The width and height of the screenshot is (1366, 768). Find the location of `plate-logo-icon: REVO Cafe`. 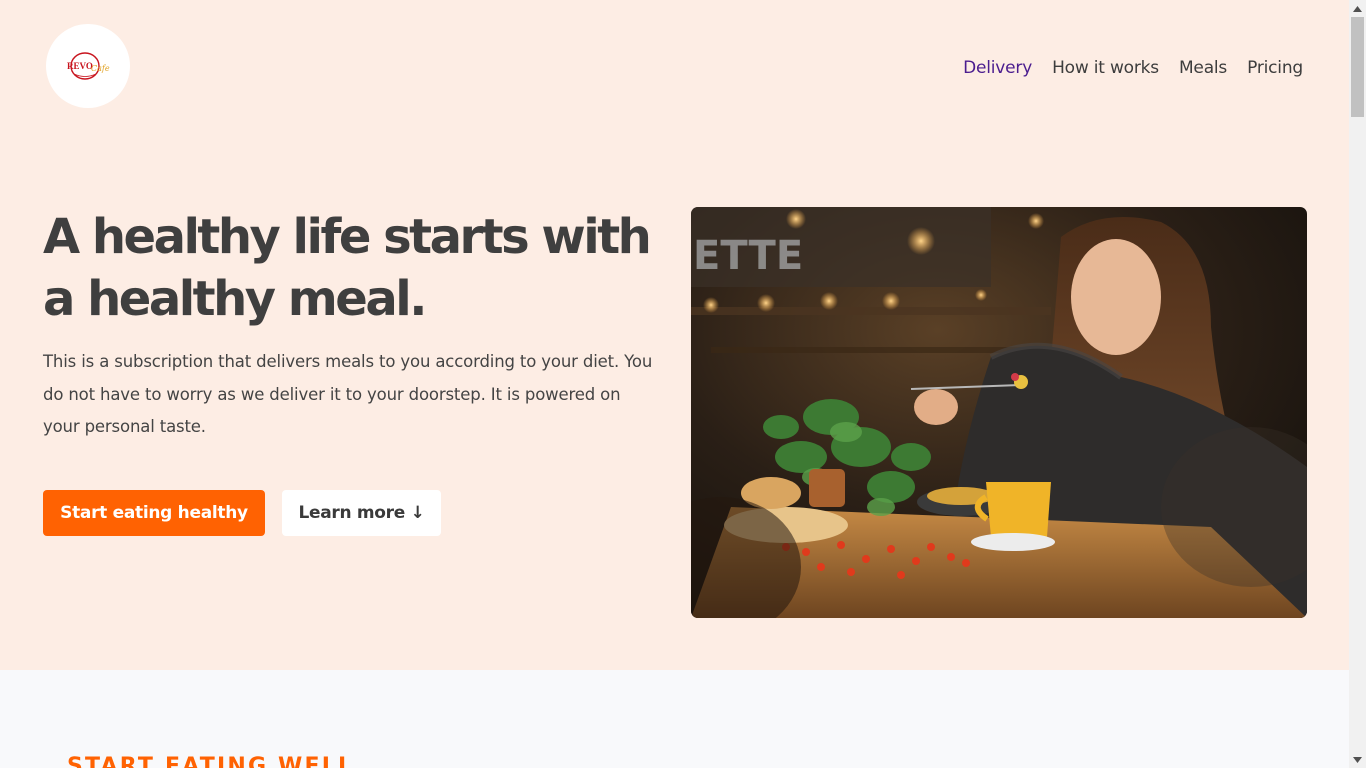

plate-logo-icon: REVO Cafe is located at coordinates (88, 66).